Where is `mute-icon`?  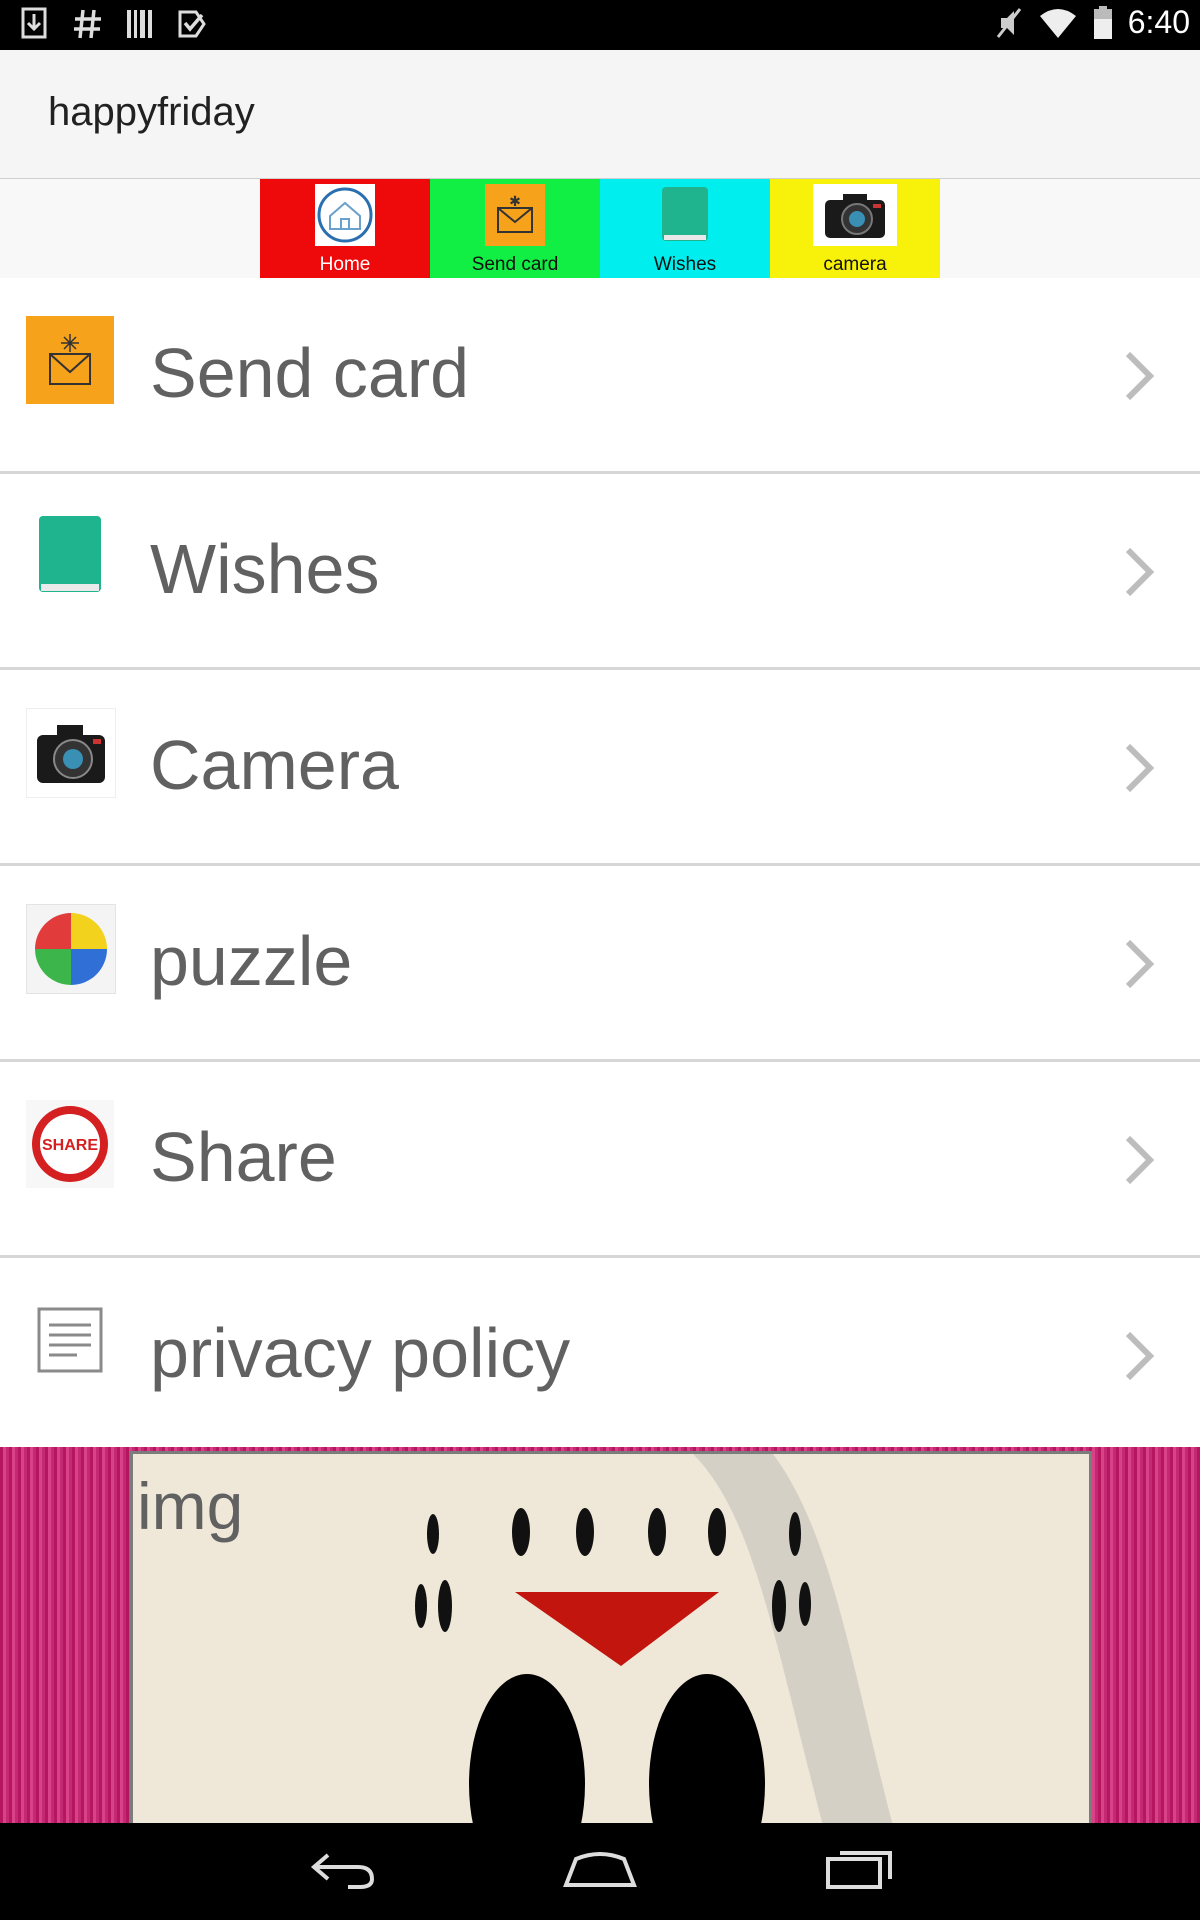 mute-icon is located at coordinates (1008, 22).